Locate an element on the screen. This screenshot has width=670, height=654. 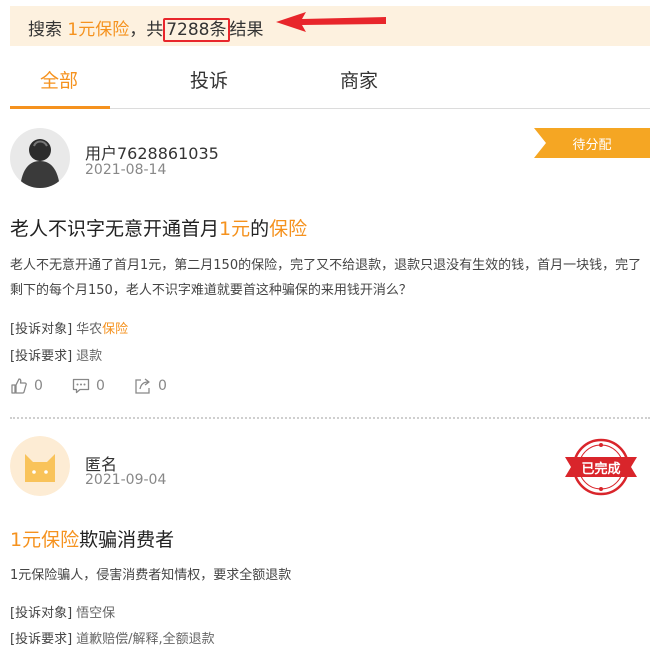
complaint-target: [投诉对象] 悟空保 is located at coordinates (62, 611).